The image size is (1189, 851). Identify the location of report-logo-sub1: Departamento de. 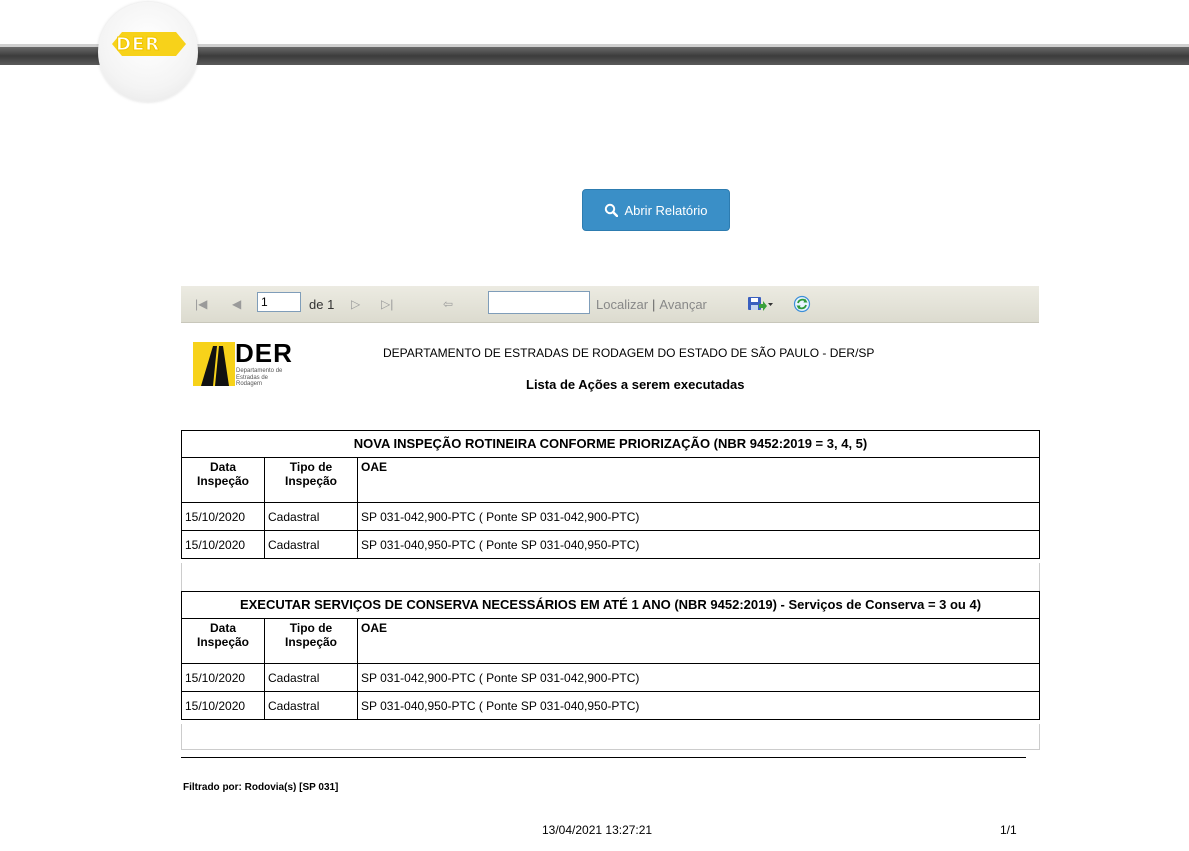
(259, 371).